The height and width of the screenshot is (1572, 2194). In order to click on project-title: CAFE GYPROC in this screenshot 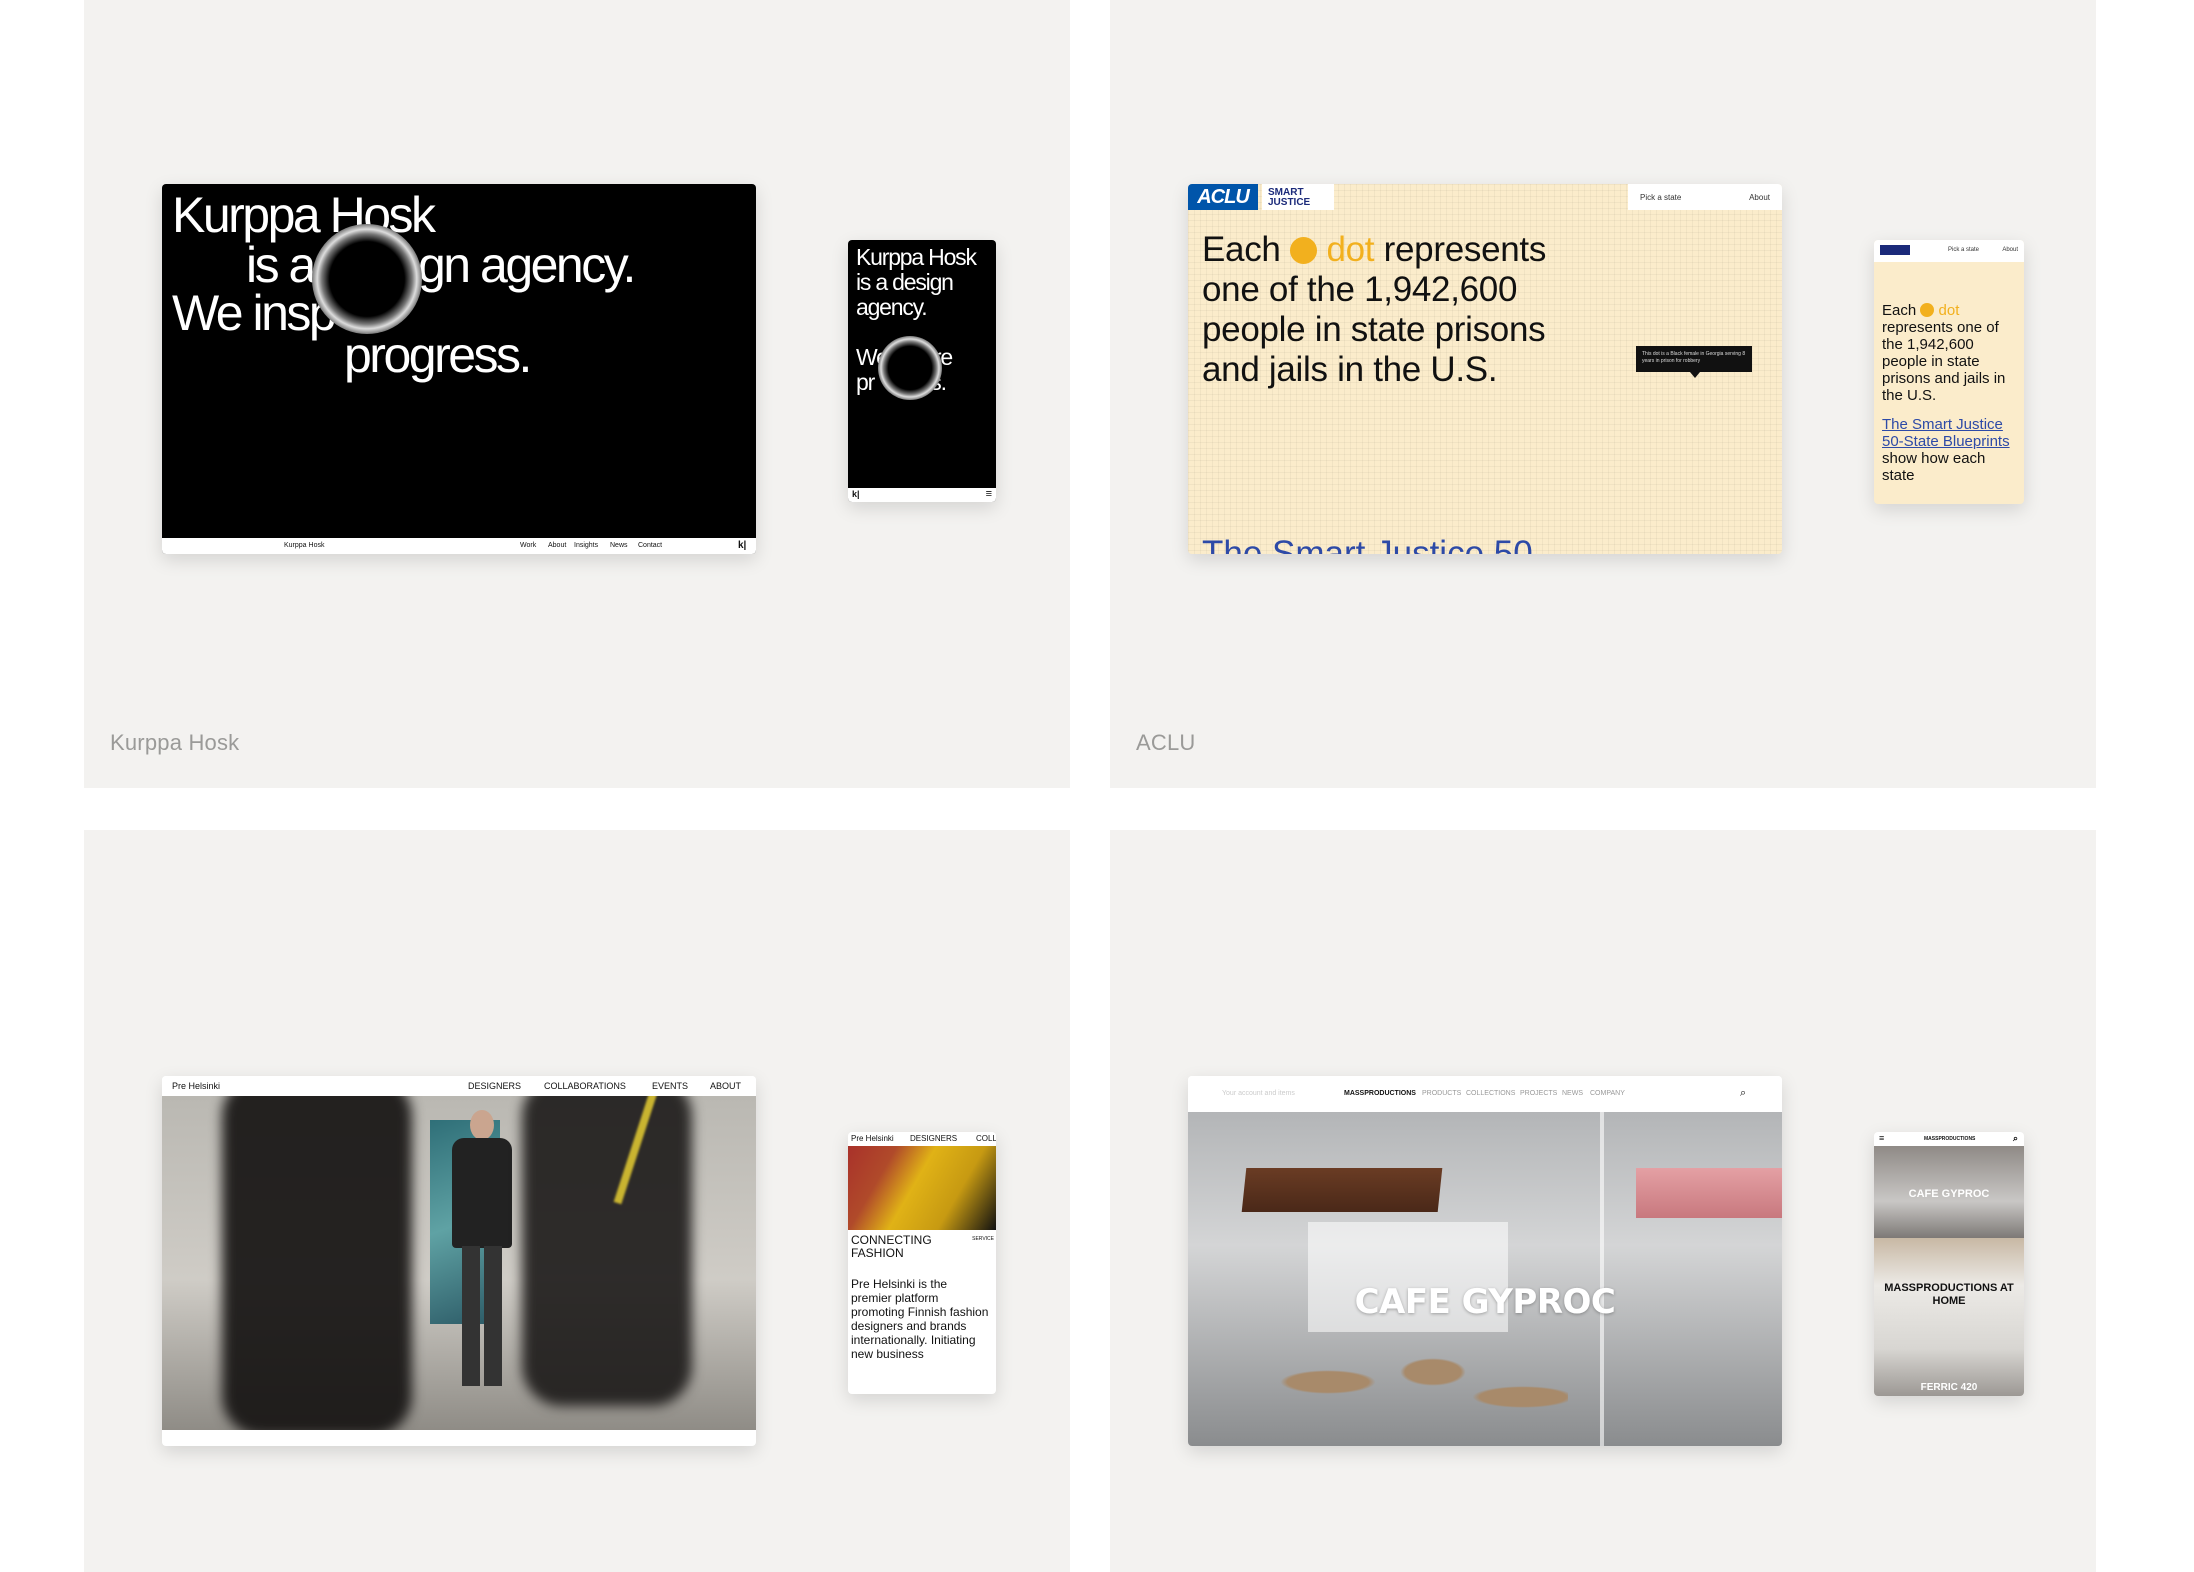, I will do `click(1949, 1194)`.